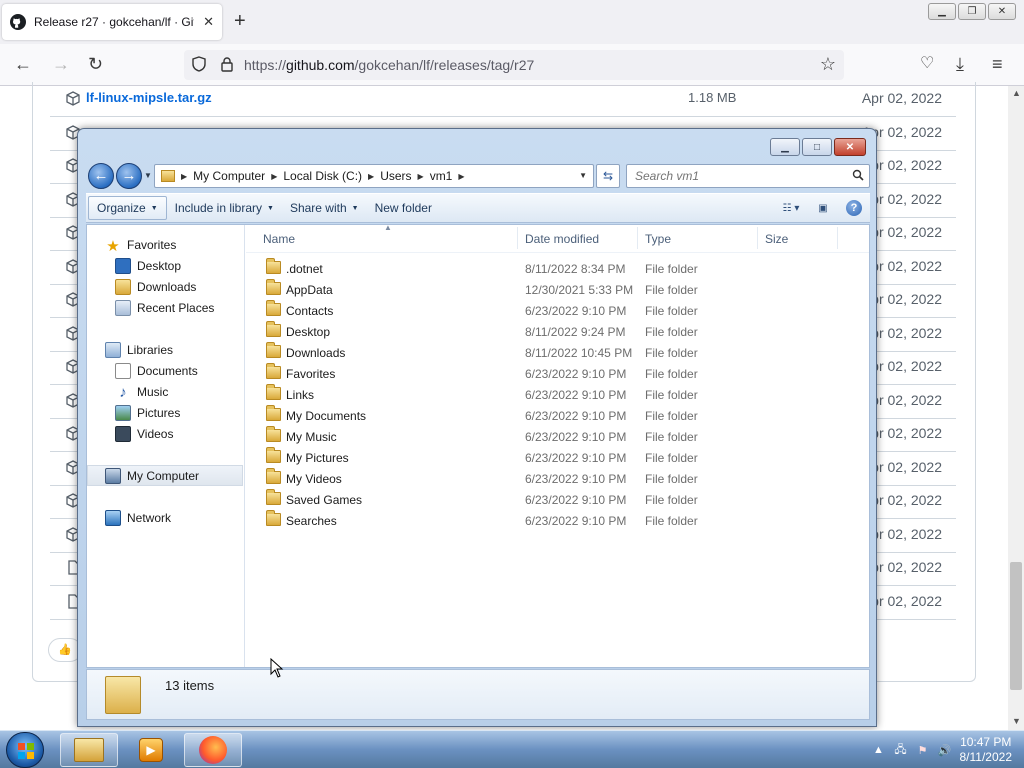 This screenshot has height=768, width=1024. What do you see at coordinates (165, 244) in the screenshot?
I see `nav-favorites: ★ Favorites` at bounding box center [165, 244].